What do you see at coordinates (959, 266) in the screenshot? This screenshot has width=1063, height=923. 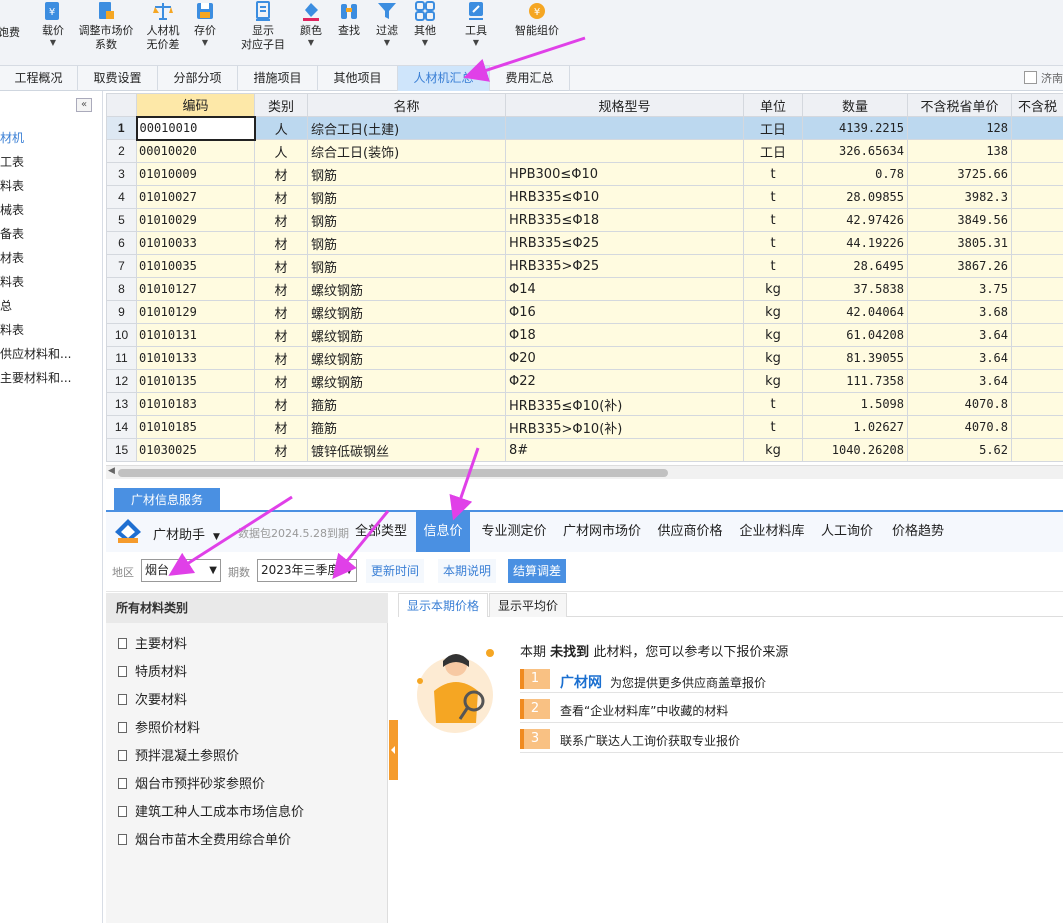 I see `cell-price: 3867.26` at bounding box center [959, 266].